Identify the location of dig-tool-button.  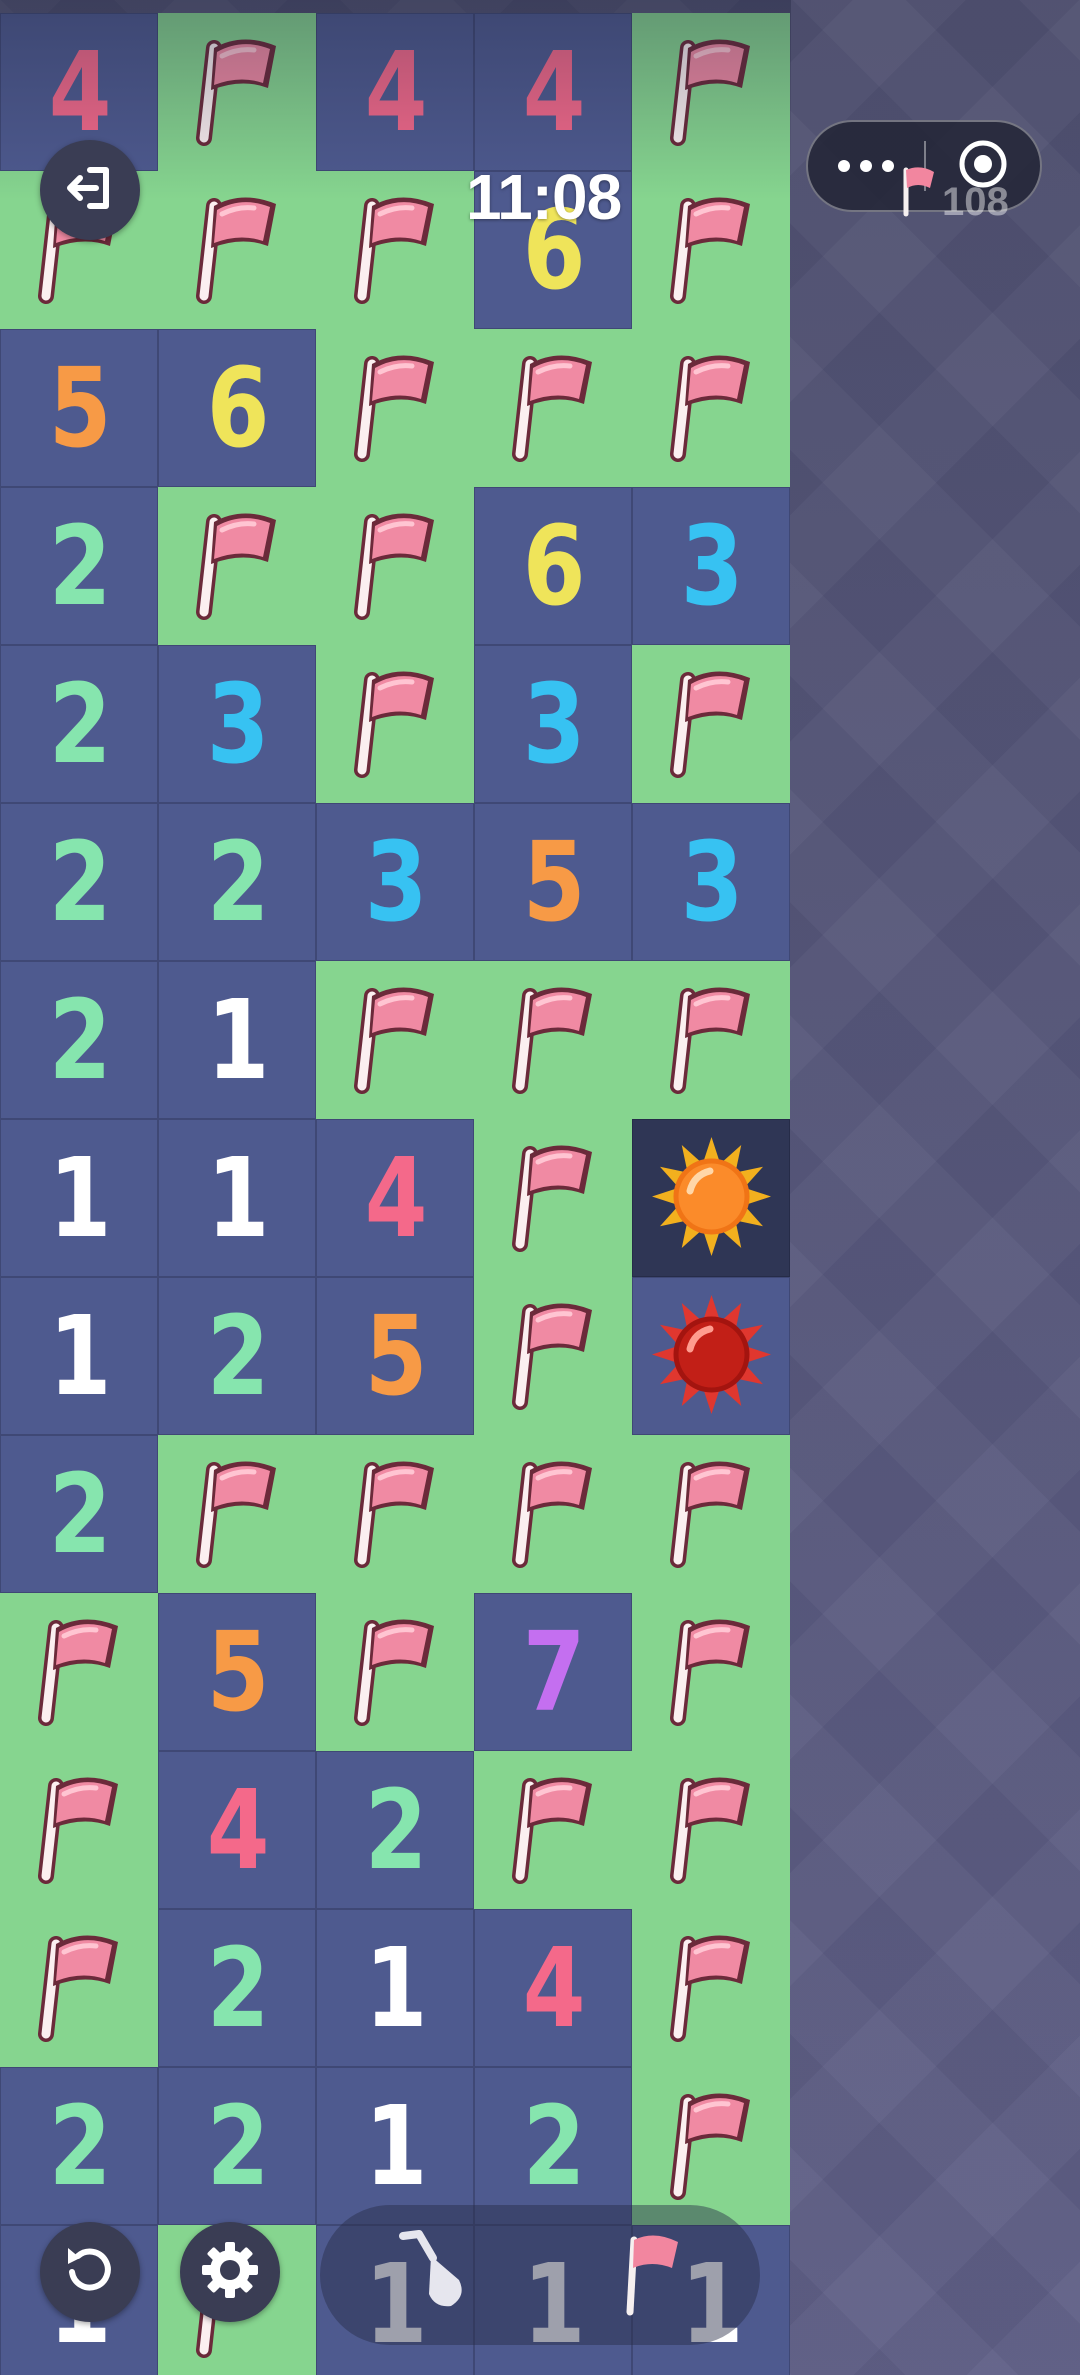
(433, 2275).